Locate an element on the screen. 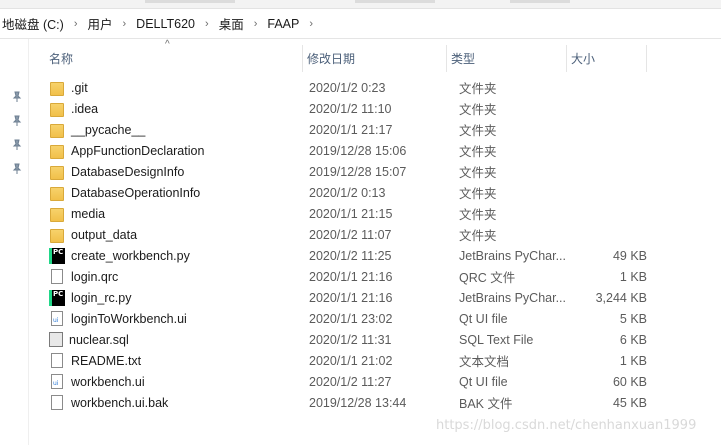 This screenshot has width=721, height=445. file-row: .git 2020/1/2 0:23 文件夹 is located at coordinates (370, 87).